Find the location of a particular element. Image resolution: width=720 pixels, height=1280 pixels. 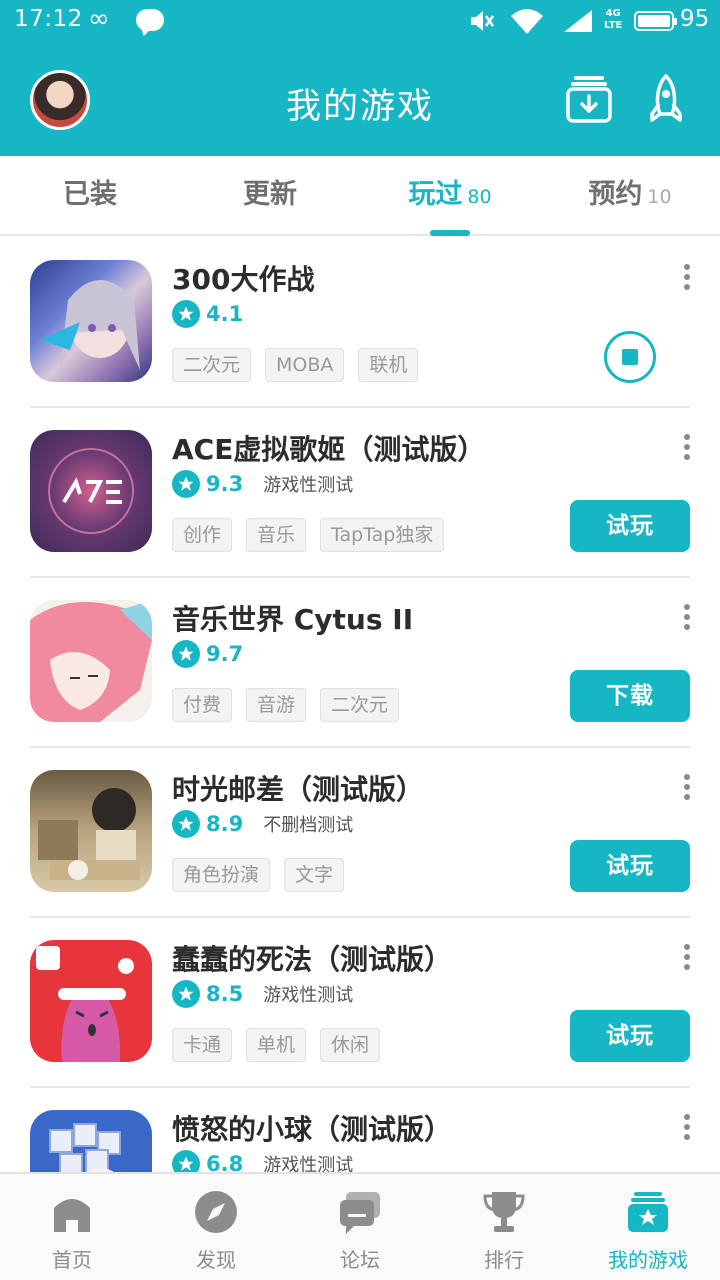

tag: TapTap独家 is located at coordinates (382, 535).